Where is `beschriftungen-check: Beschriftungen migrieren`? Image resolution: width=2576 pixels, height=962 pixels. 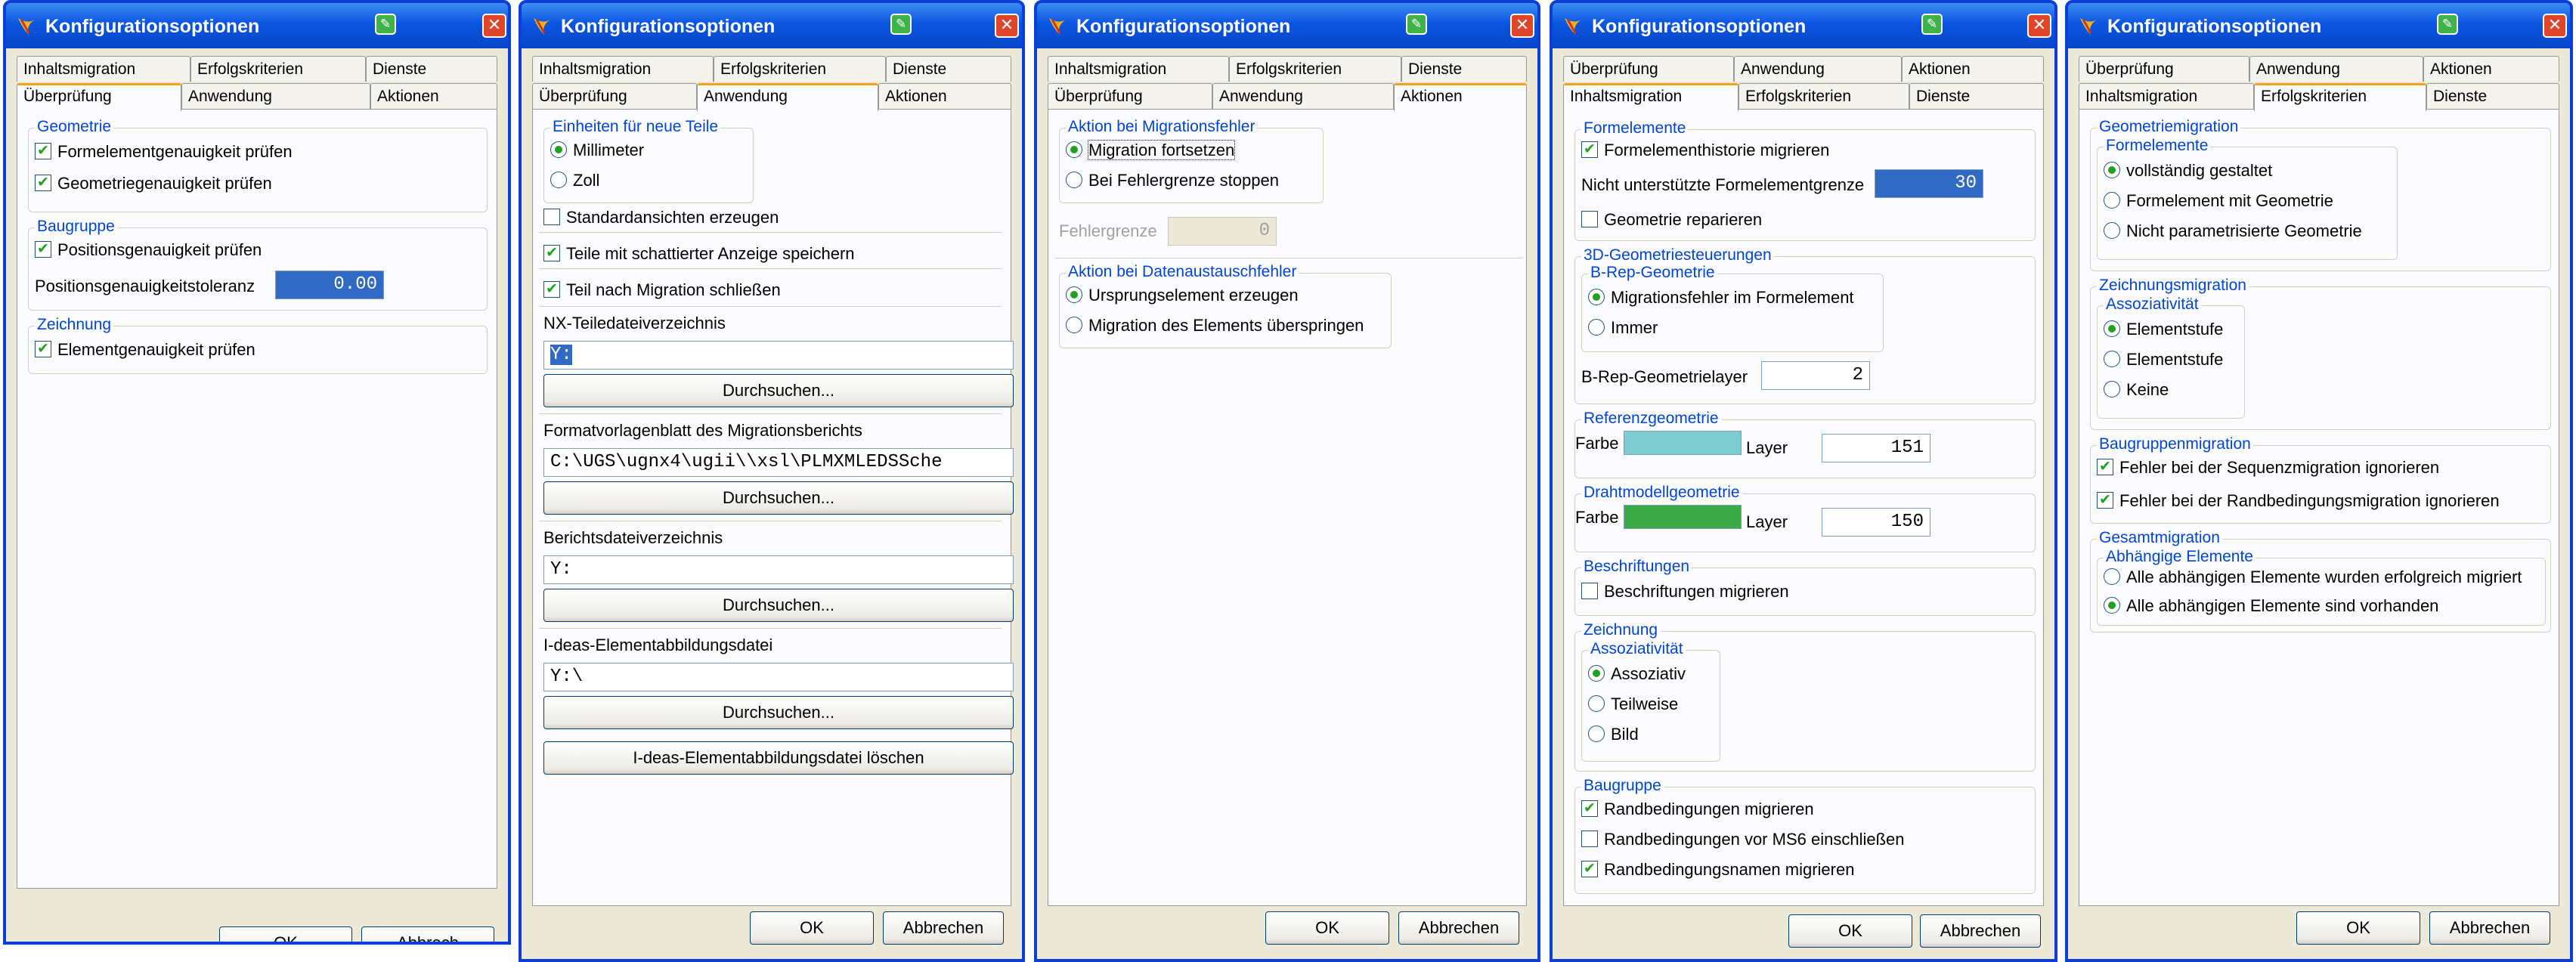
beschriftungen-check: Beschriftungen migrieren is located at coordinates (1685, 591).